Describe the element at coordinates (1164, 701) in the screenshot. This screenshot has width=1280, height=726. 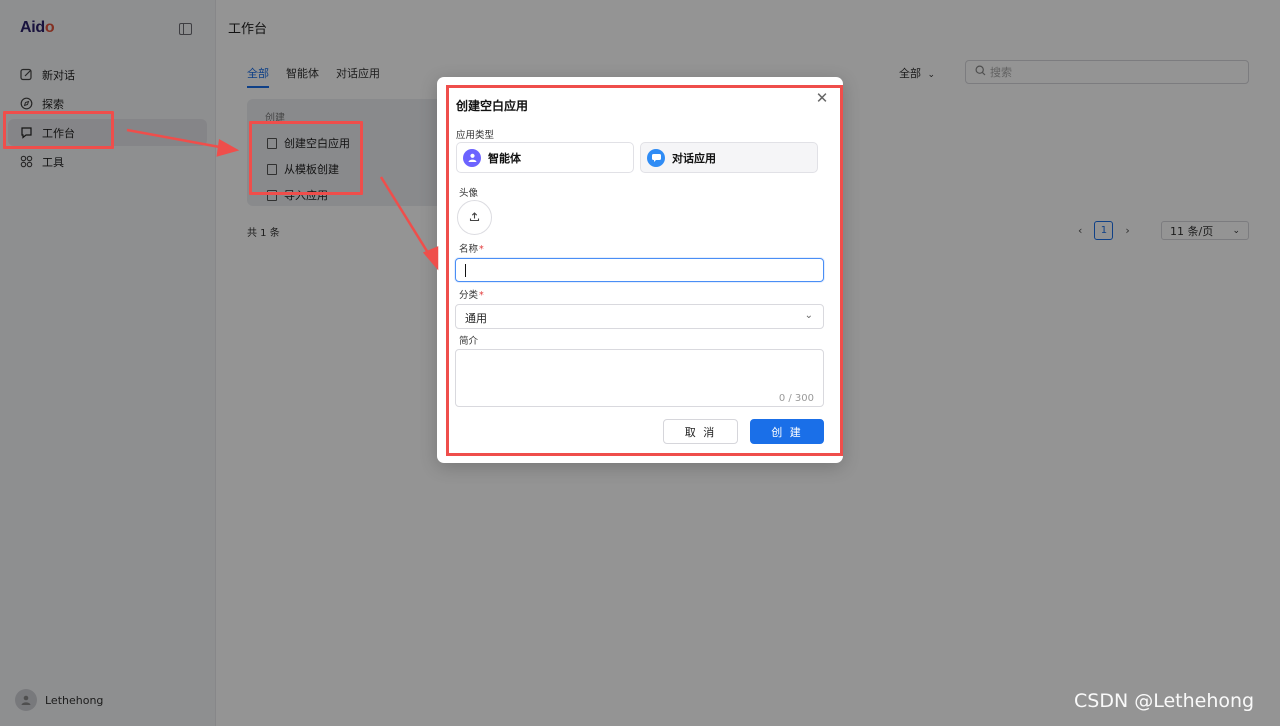
I see `watermark: CSDN @Lethehong` at that location.